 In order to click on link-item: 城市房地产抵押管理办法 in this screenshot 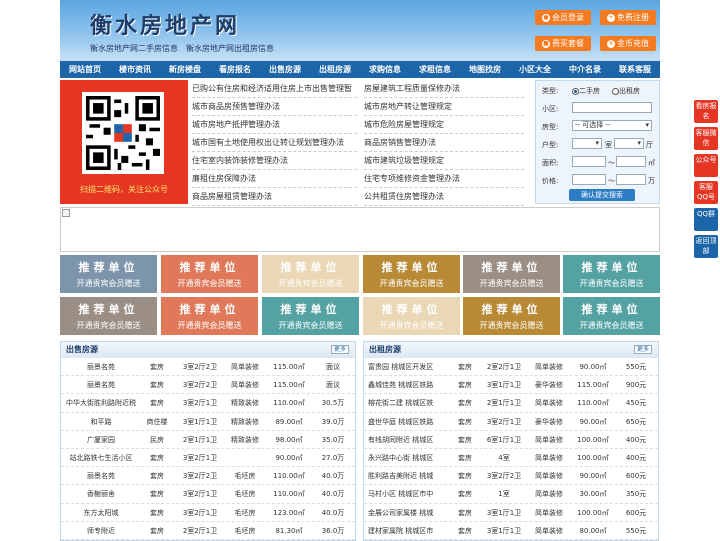, I will do `click(274, 125)`.